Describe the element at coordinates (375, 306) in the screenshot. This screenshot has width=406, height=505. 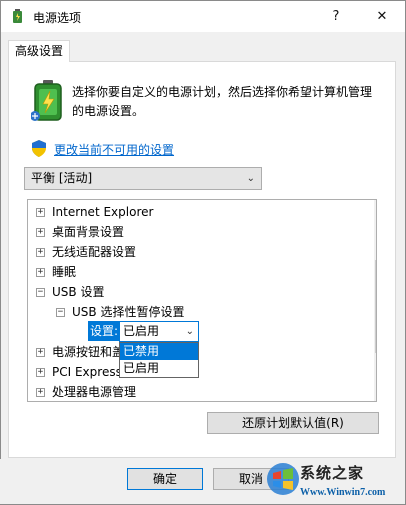
I see `scroll-thumb` at that location.